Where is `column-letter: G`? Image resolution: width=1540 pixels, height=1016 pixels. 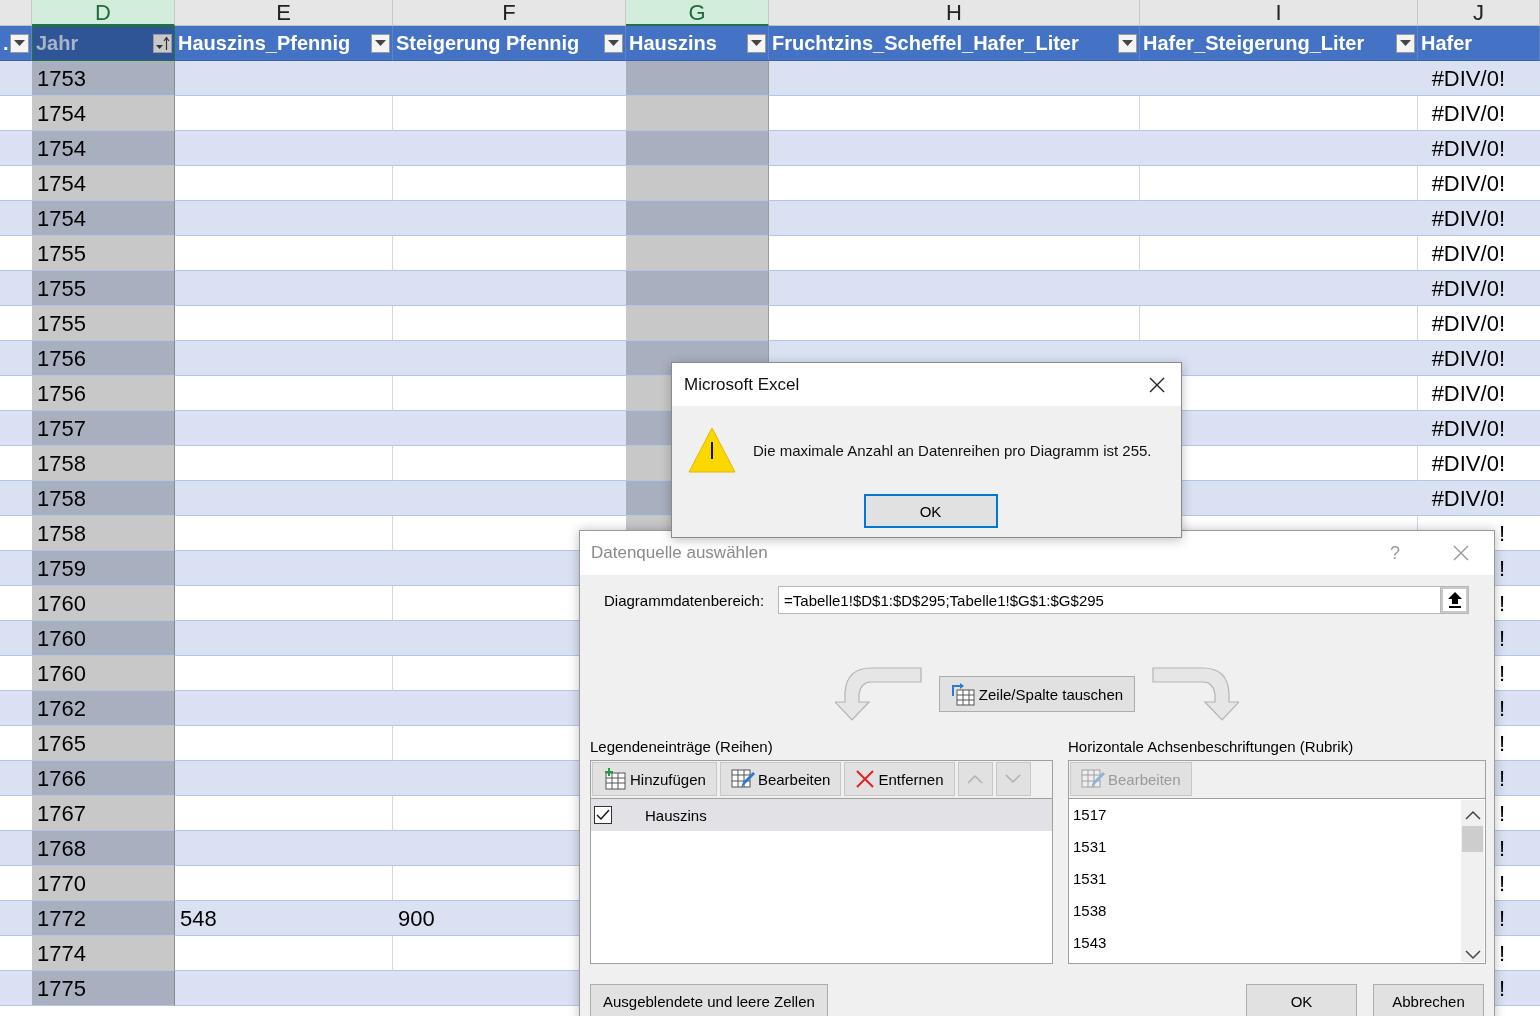
column-letter: G is located at coordinates (697, 13).